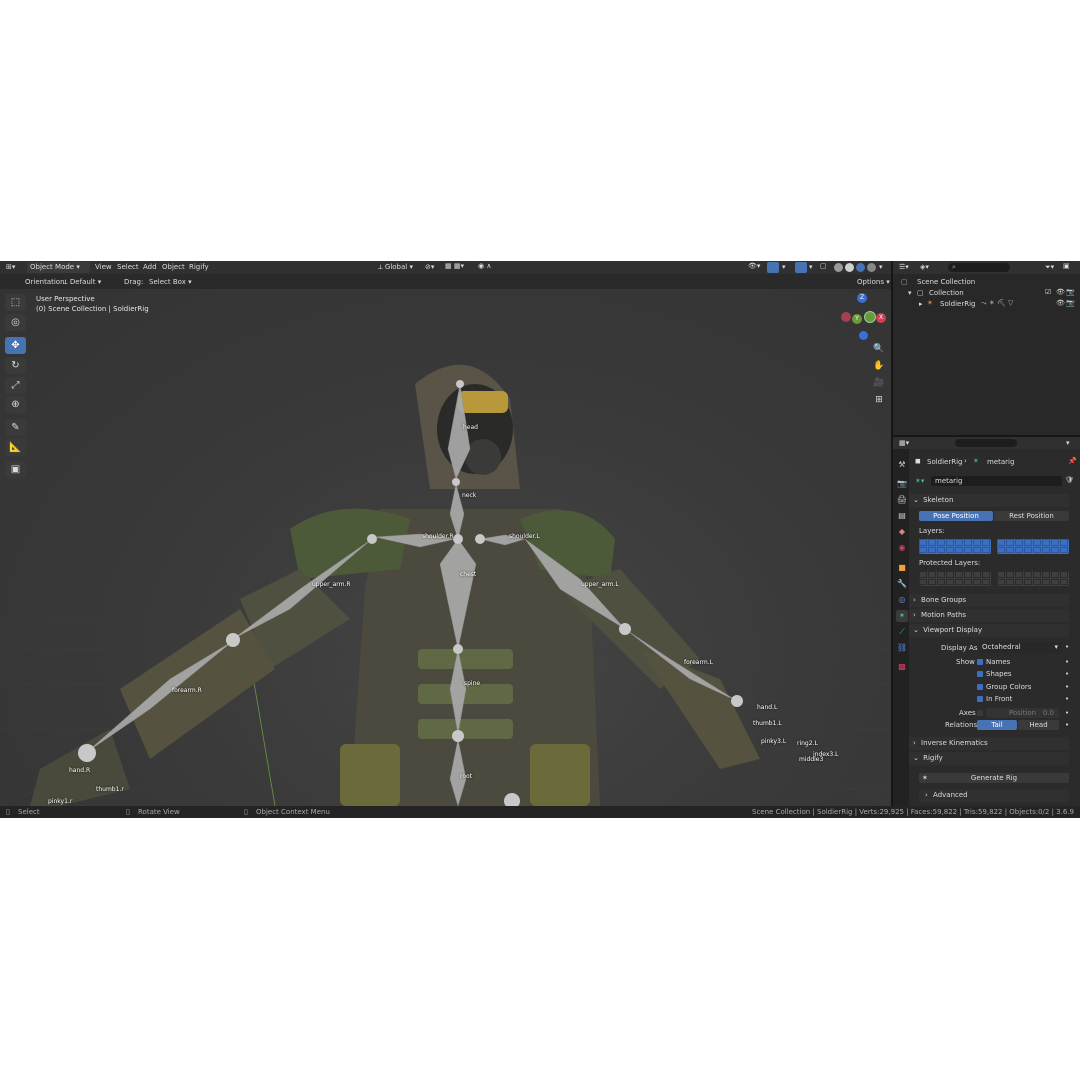  Describe the element at coordinates (811, 267) in the screenshot. I see `overlay-dropdown-icon: ▾` at that location.